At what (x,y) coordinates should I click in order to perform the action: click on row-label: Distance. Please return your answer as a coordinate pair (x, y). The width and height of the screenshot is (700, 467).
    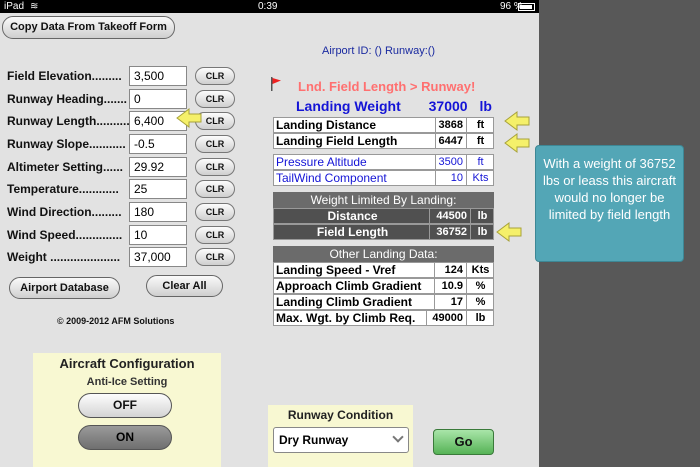
    Looking at the image, I should click on (352, 216).